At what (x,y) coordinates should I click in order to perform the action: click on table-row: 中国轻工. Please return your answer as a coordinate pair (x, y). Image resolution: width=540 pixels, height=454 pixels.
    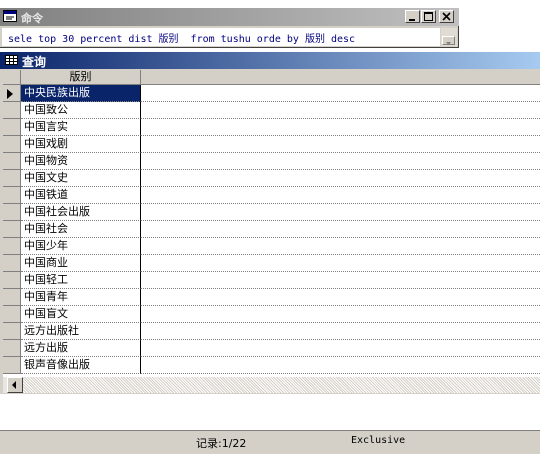
    Looking at the image, I should click on (271, 280).